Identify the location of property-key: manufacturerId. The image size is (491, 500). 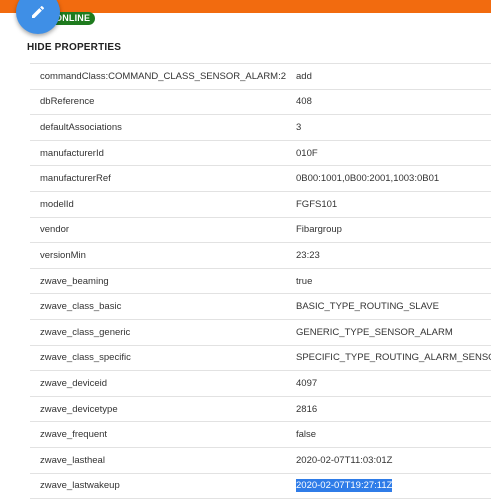
(158, 152).